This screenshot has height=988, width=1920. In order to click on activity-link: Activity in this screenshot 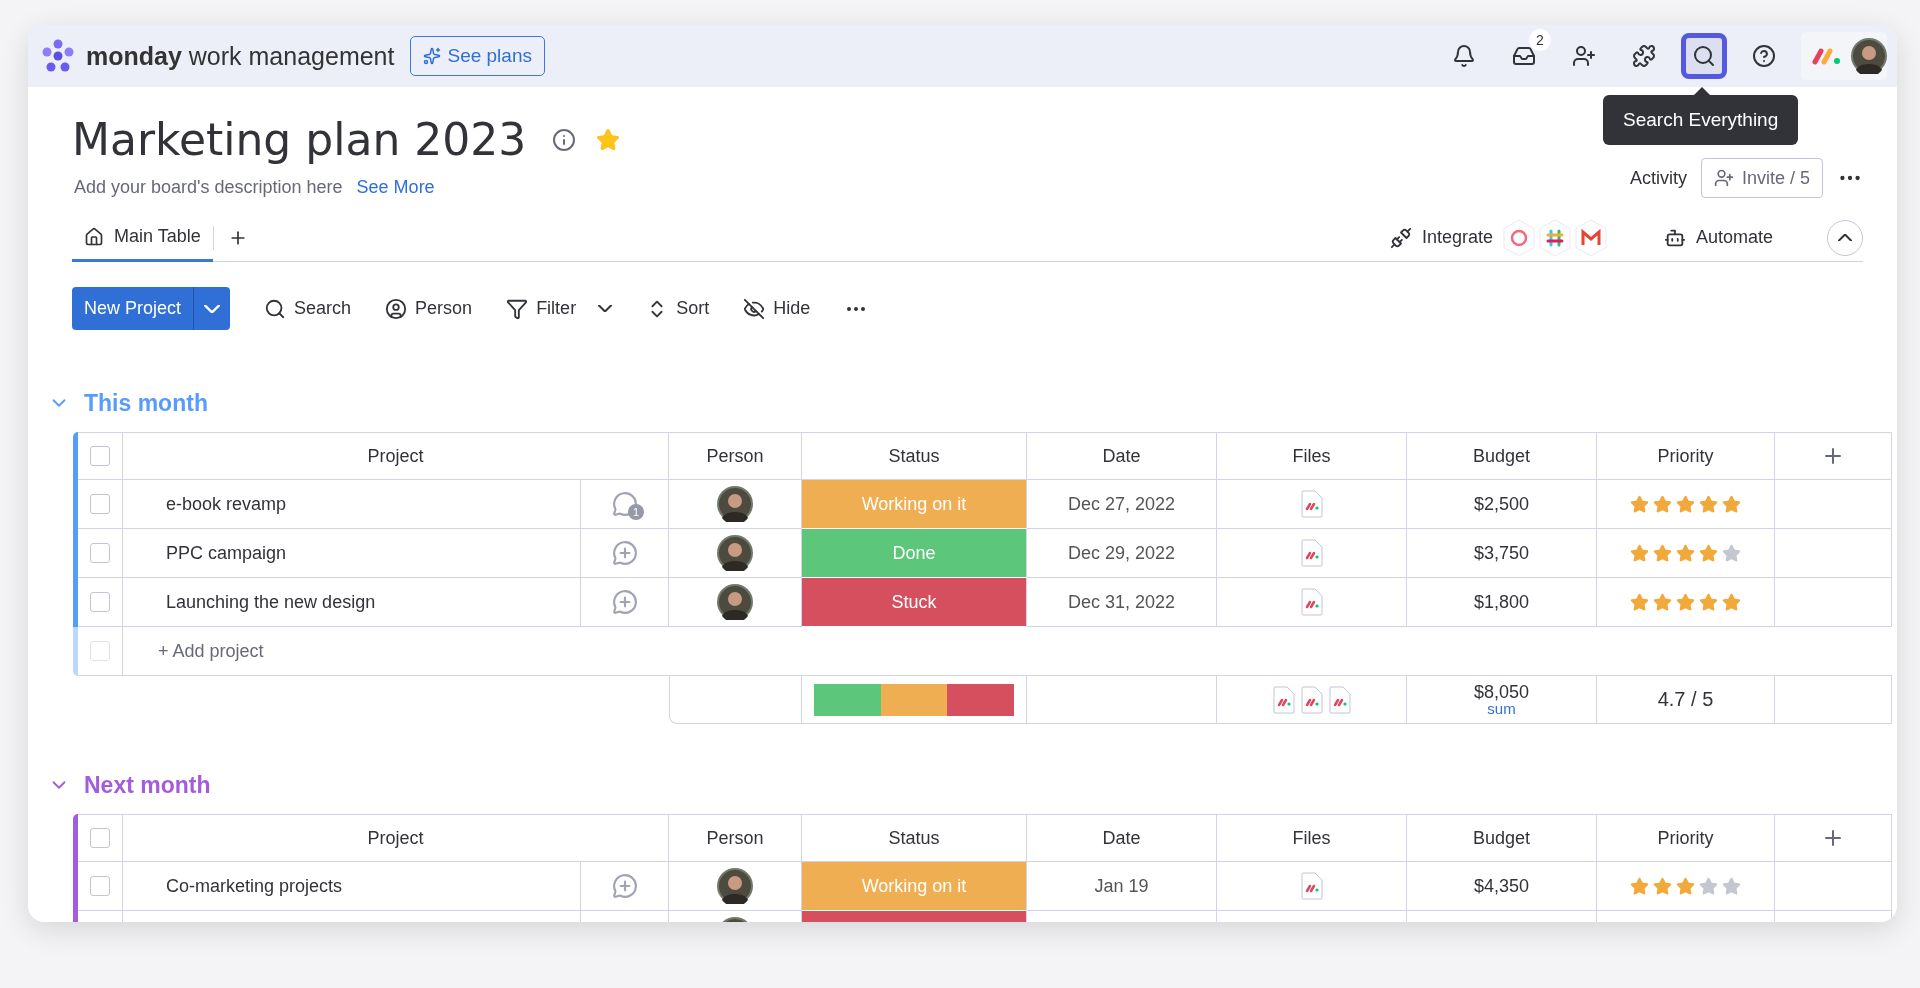, I will do `click(1658, 178)`.